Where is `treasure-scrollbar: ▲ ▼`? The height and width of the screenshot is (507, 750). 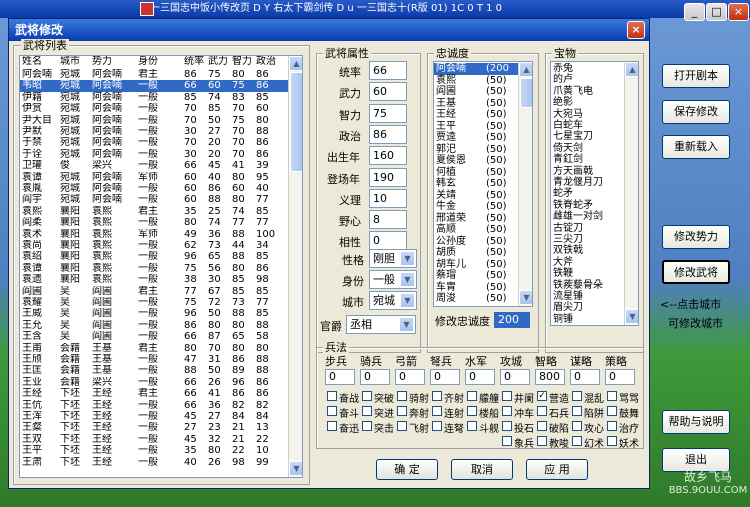 treasure-scrollbar: ▲ ▼ is located at coordinates (631, 193).